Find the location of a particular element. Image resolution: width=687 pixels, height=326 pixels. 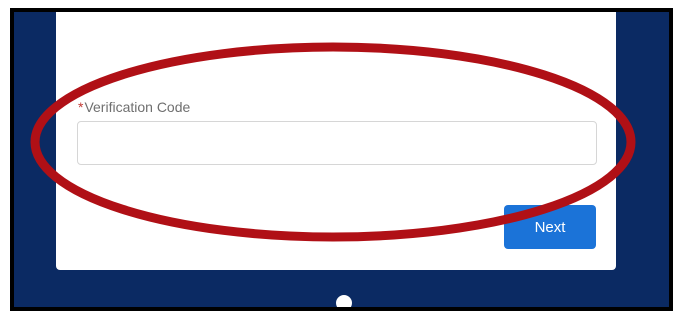

verification-code-input is located at coordinates (337, 143).